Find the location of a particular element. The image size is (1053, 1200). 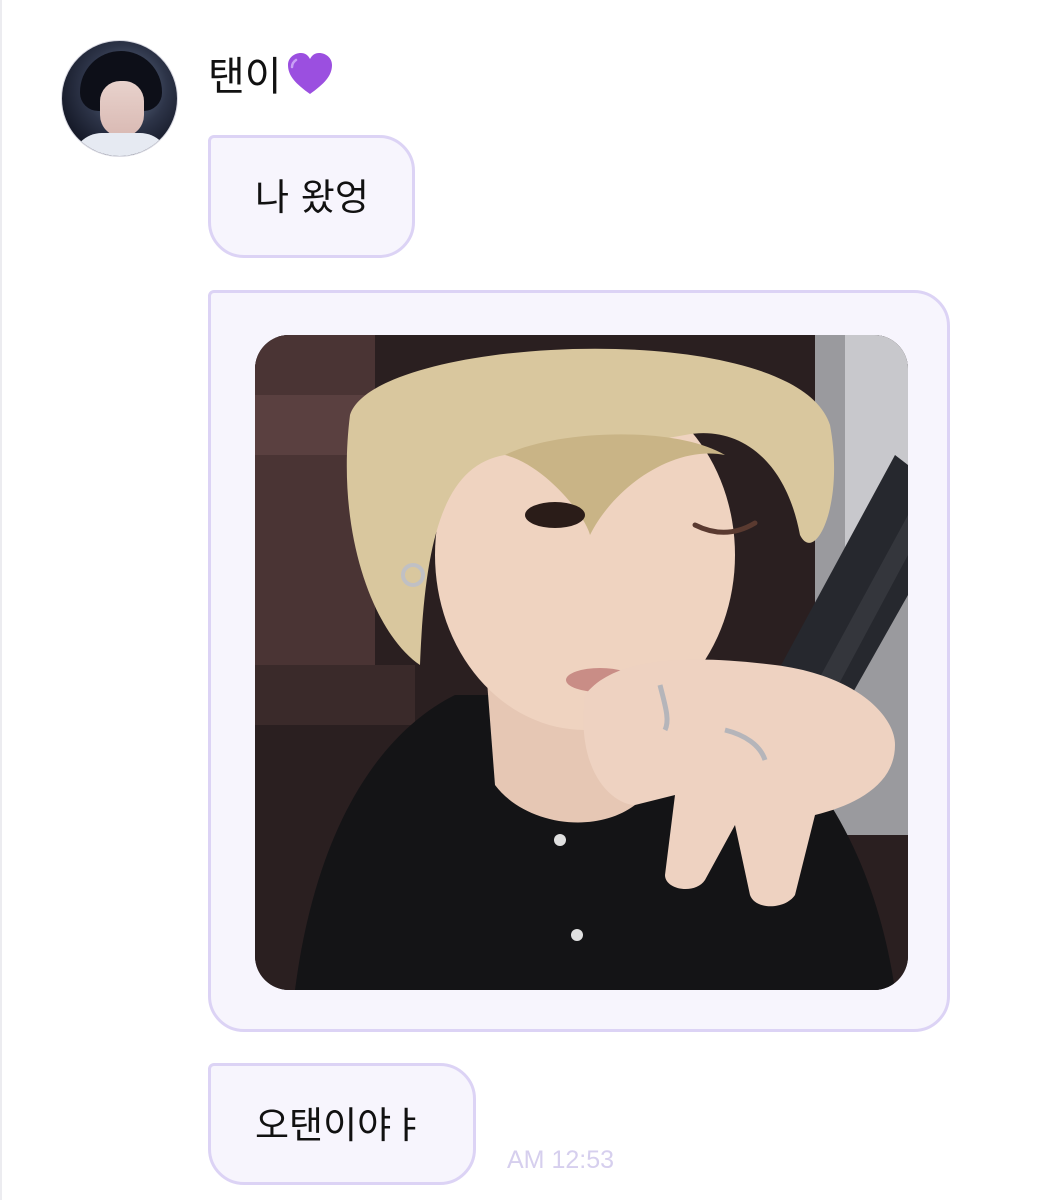

avatar-face is located at coordinates (122, 109).